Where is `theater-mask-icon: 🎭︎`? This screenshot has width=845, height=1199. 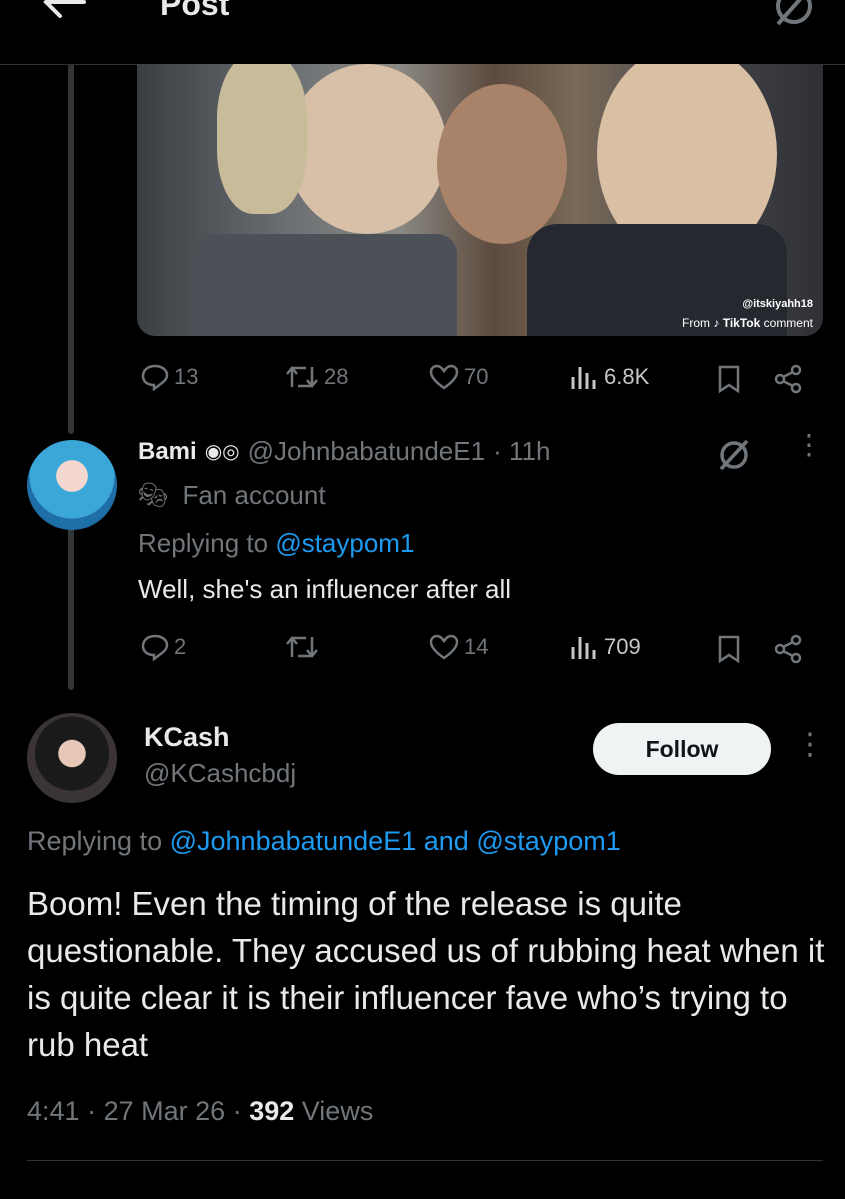
theater-mask-icon: 🎭︎ is located at coordinates (153, 495).